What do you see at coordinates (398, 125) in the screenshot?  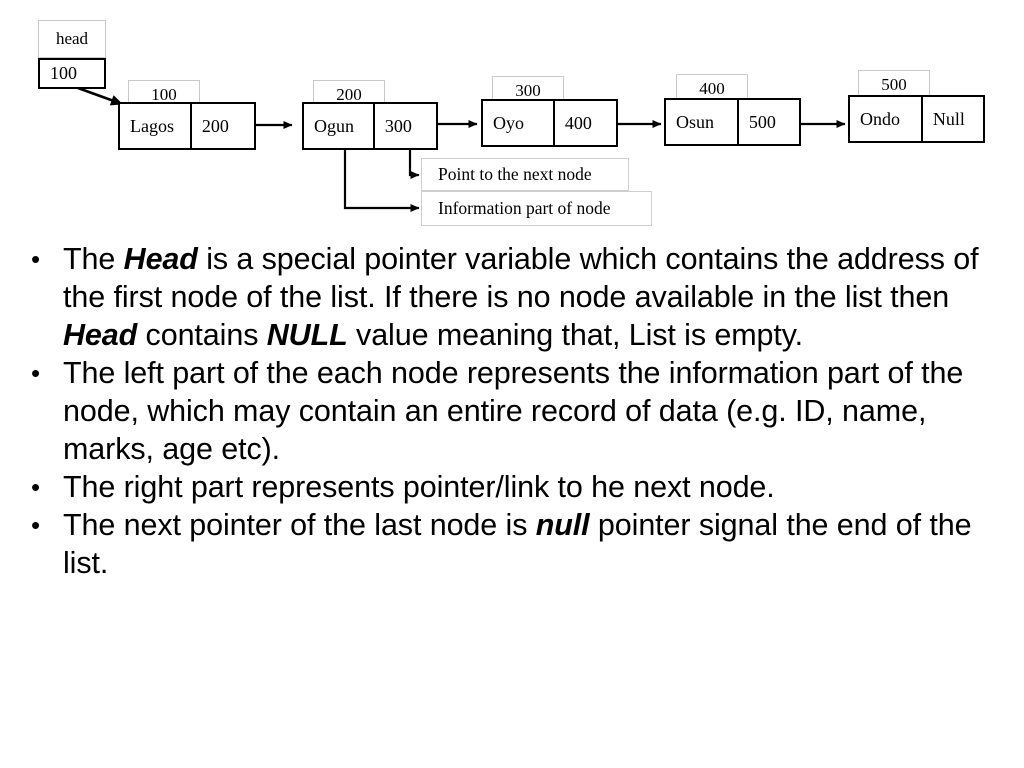 I see `node-next-text-2: 300` at bounding box center [398, 125].